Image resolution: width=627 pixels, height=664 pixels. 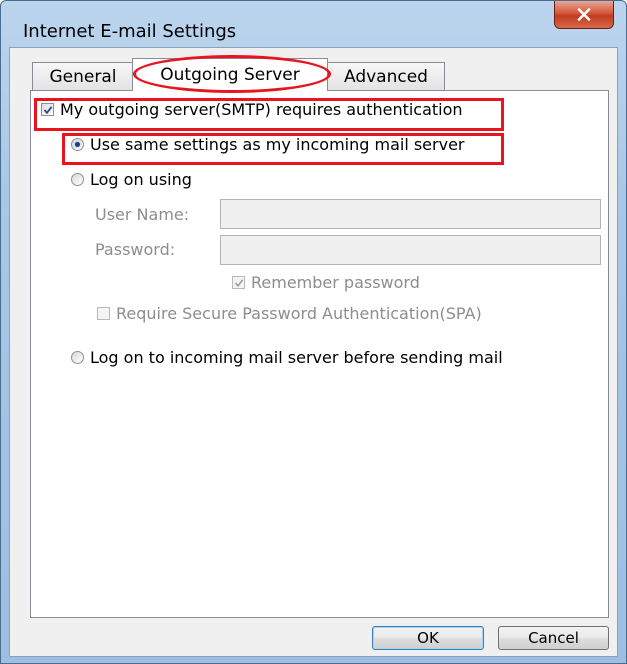 I want to click on radio-selected-dot, so click(x=77, y=144).